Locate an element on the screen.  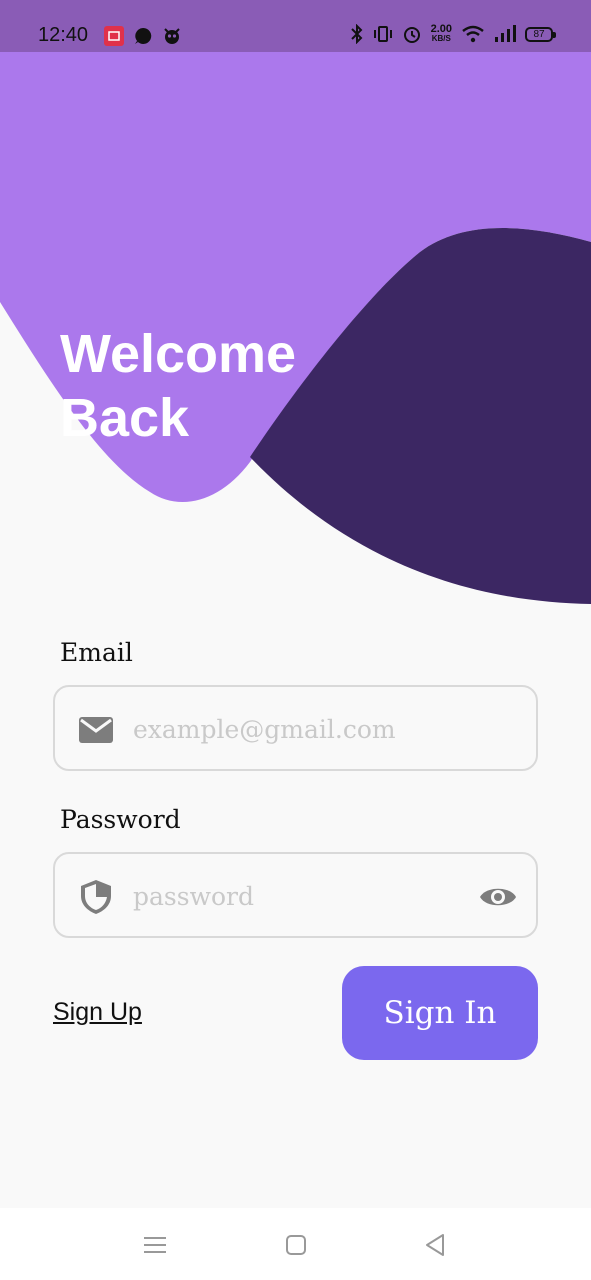
alarm-icon is located at coordinates (411, 35).